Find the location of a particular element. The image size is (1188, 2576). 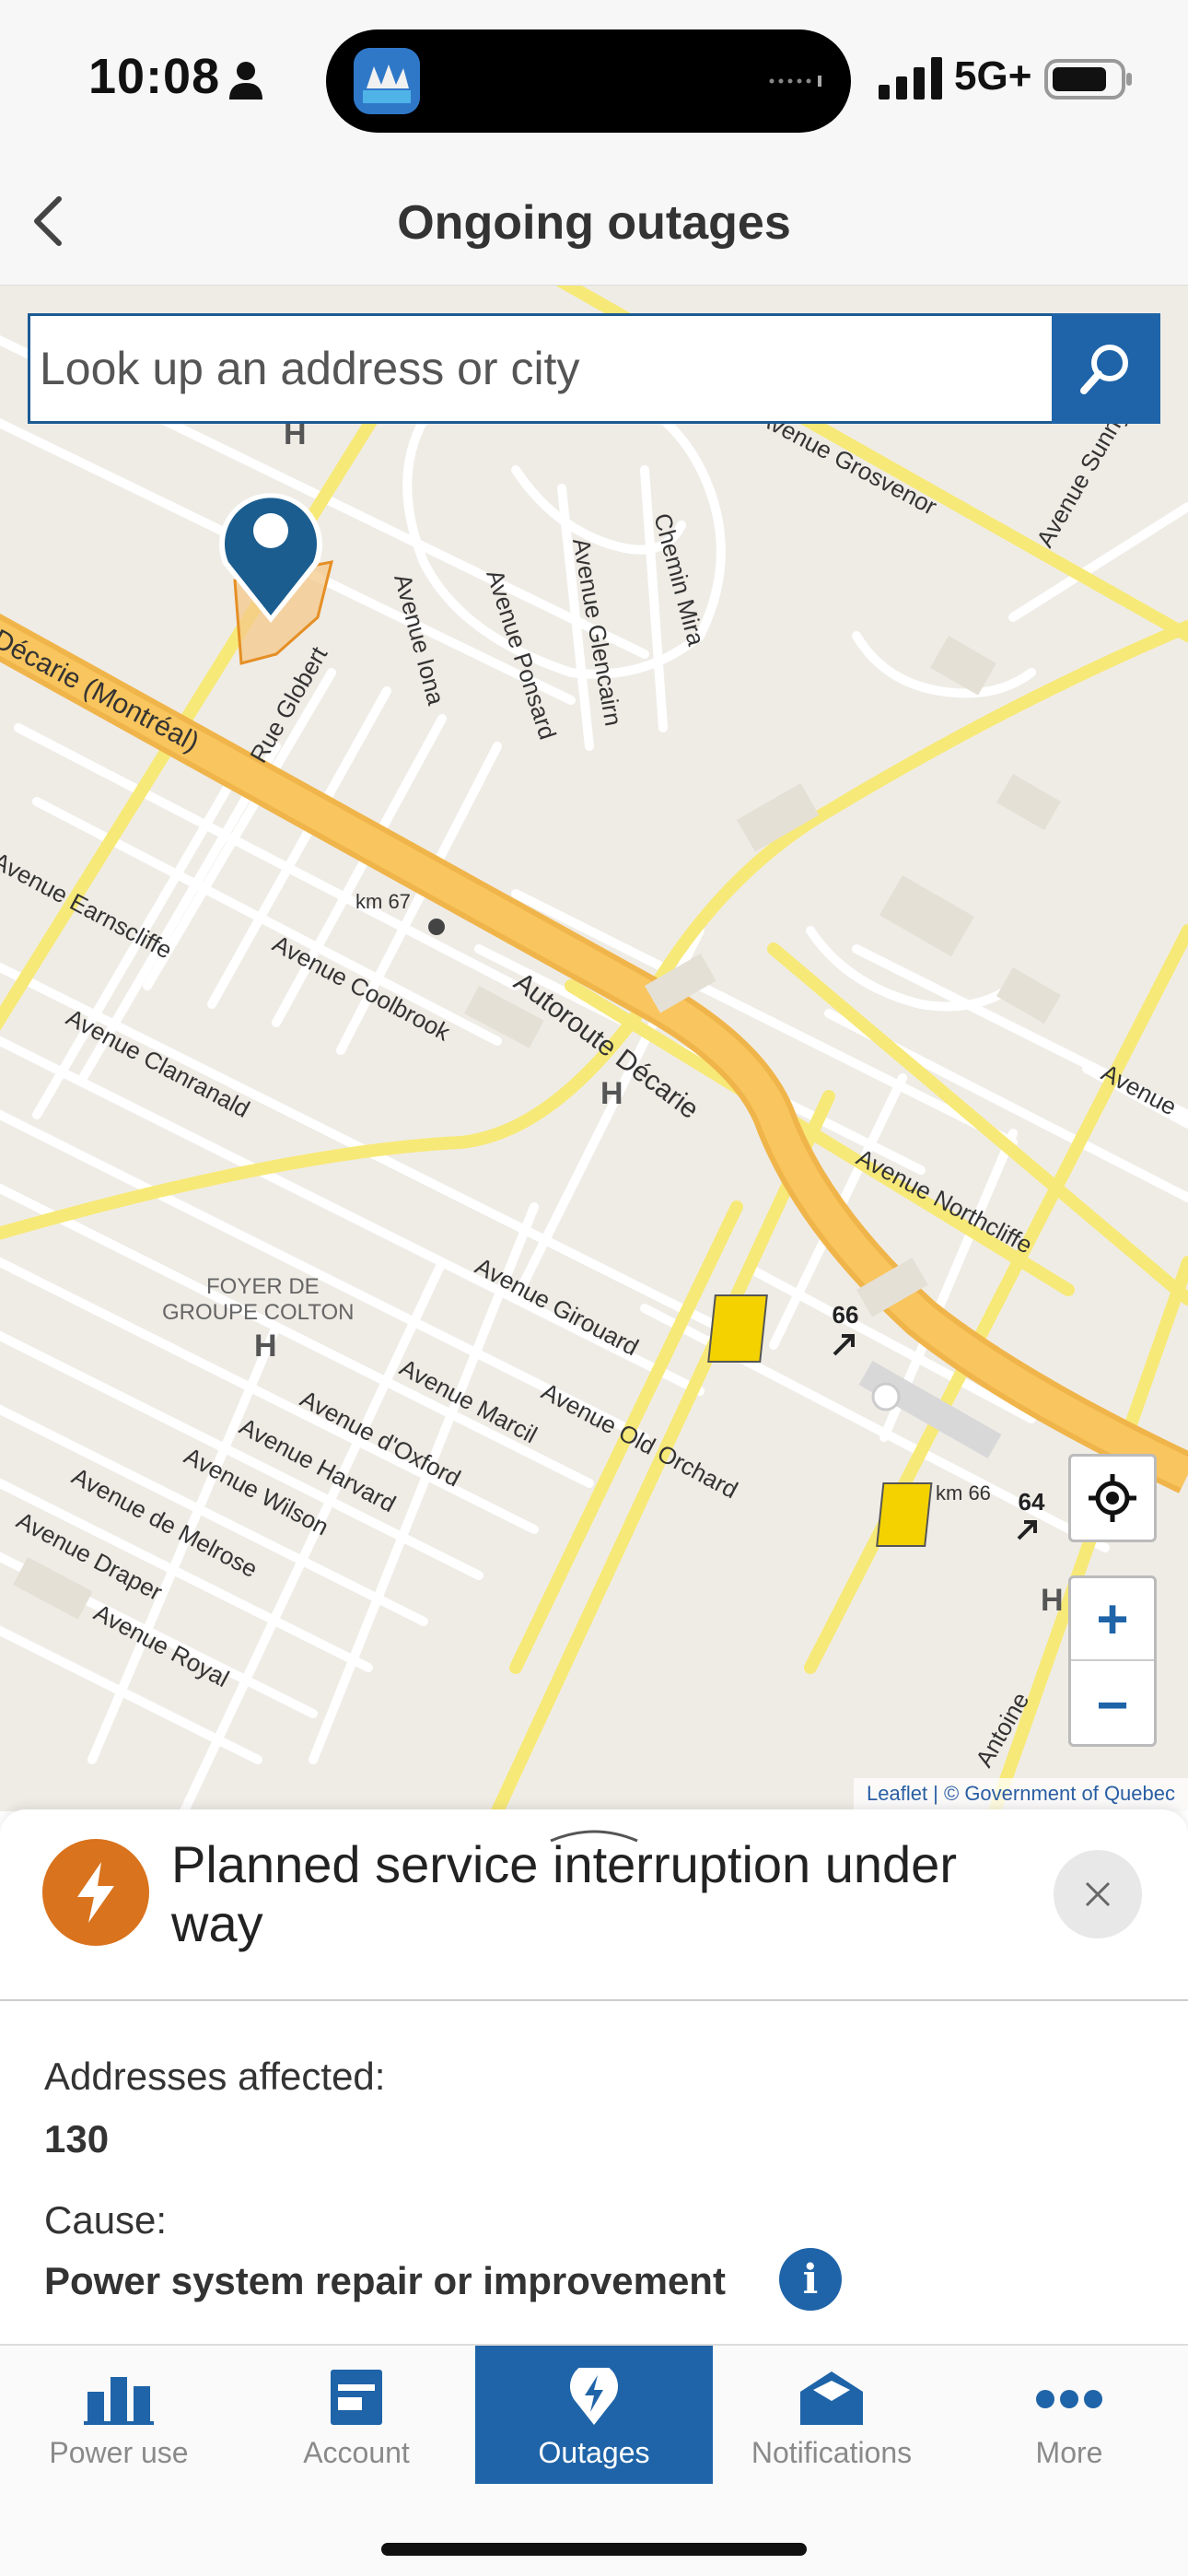

activity-indicator-icon is located at coordinates (795, 81).